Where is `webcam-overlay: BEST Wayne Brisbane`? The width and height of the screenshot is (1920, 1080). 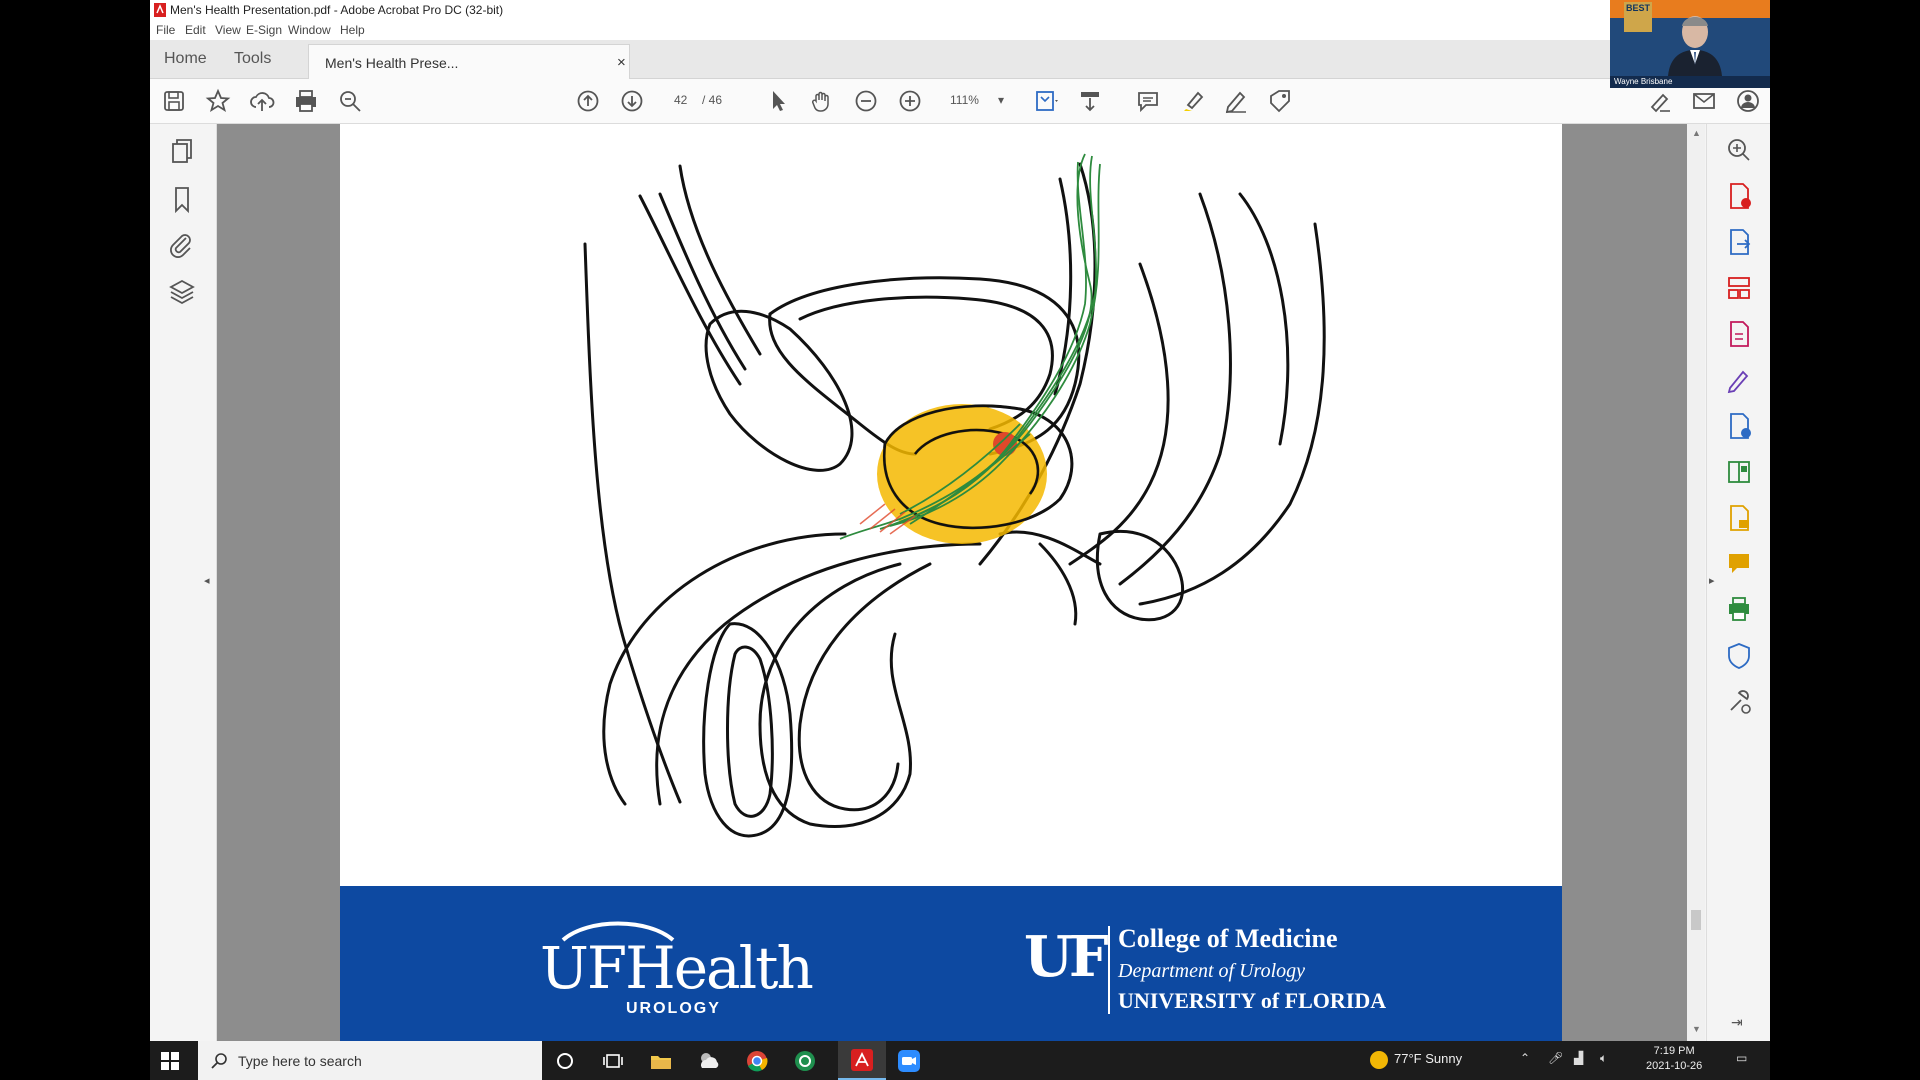 webcam-overlay: BEST Wayne Brisbane is located at coordinates (1690, 44).